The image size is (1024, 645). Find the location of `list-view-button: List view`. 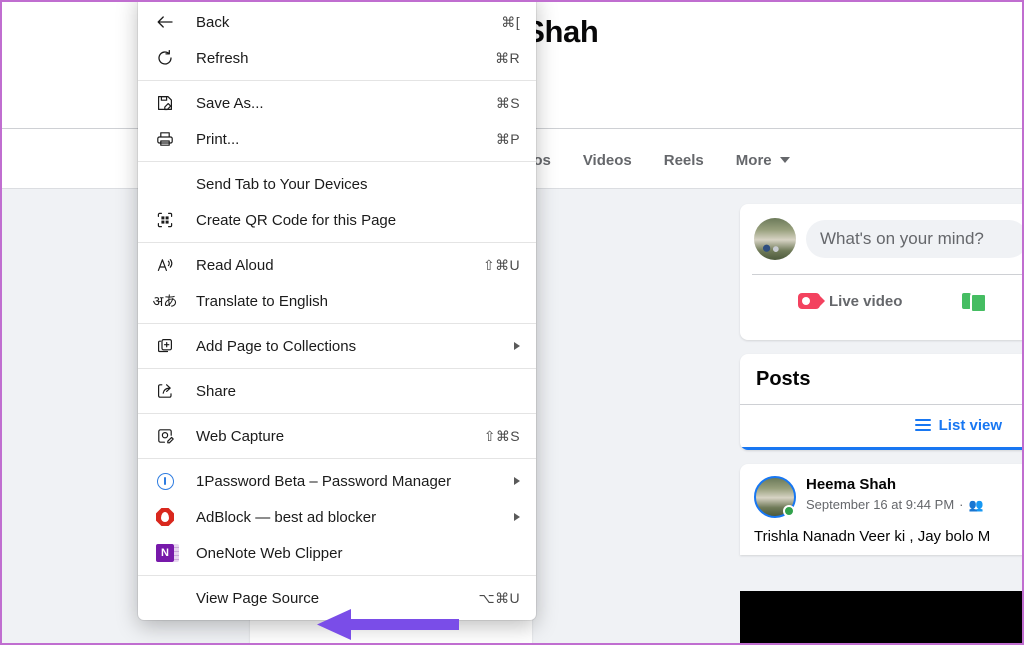

list-view-button: List view is located at coordinates (958, 425).